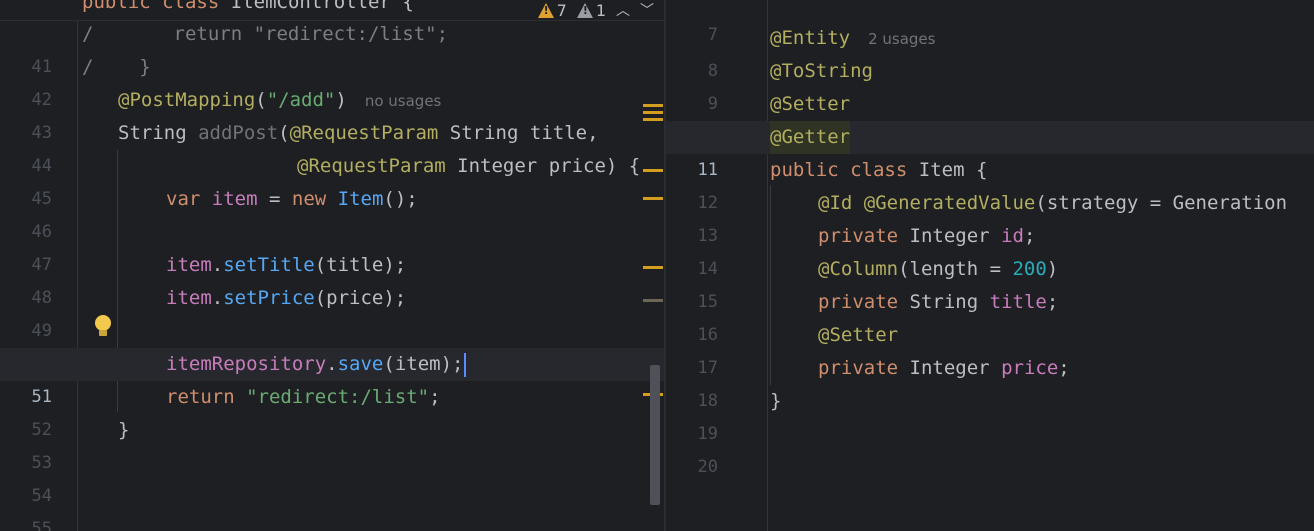 The height and width of the screenshot is (531, 1314). Describe the element at coordinates (655, 435) in the screenshot. I see `vertical-scrollbar-thumb` at that location.